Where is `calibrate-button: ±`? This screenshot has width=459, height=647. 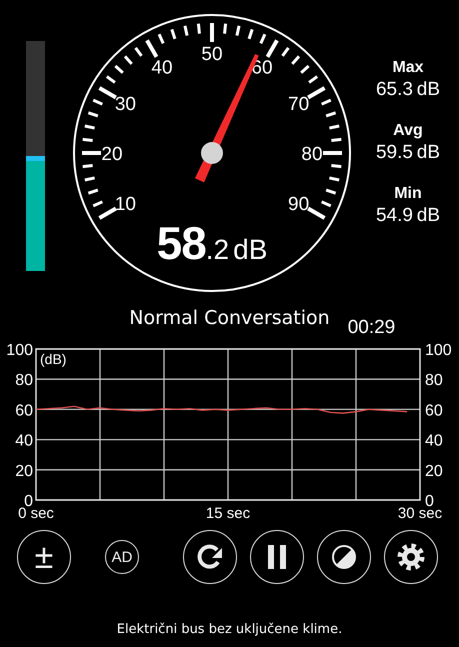 calibrate-button: ± is located at coordinates (44, 557).